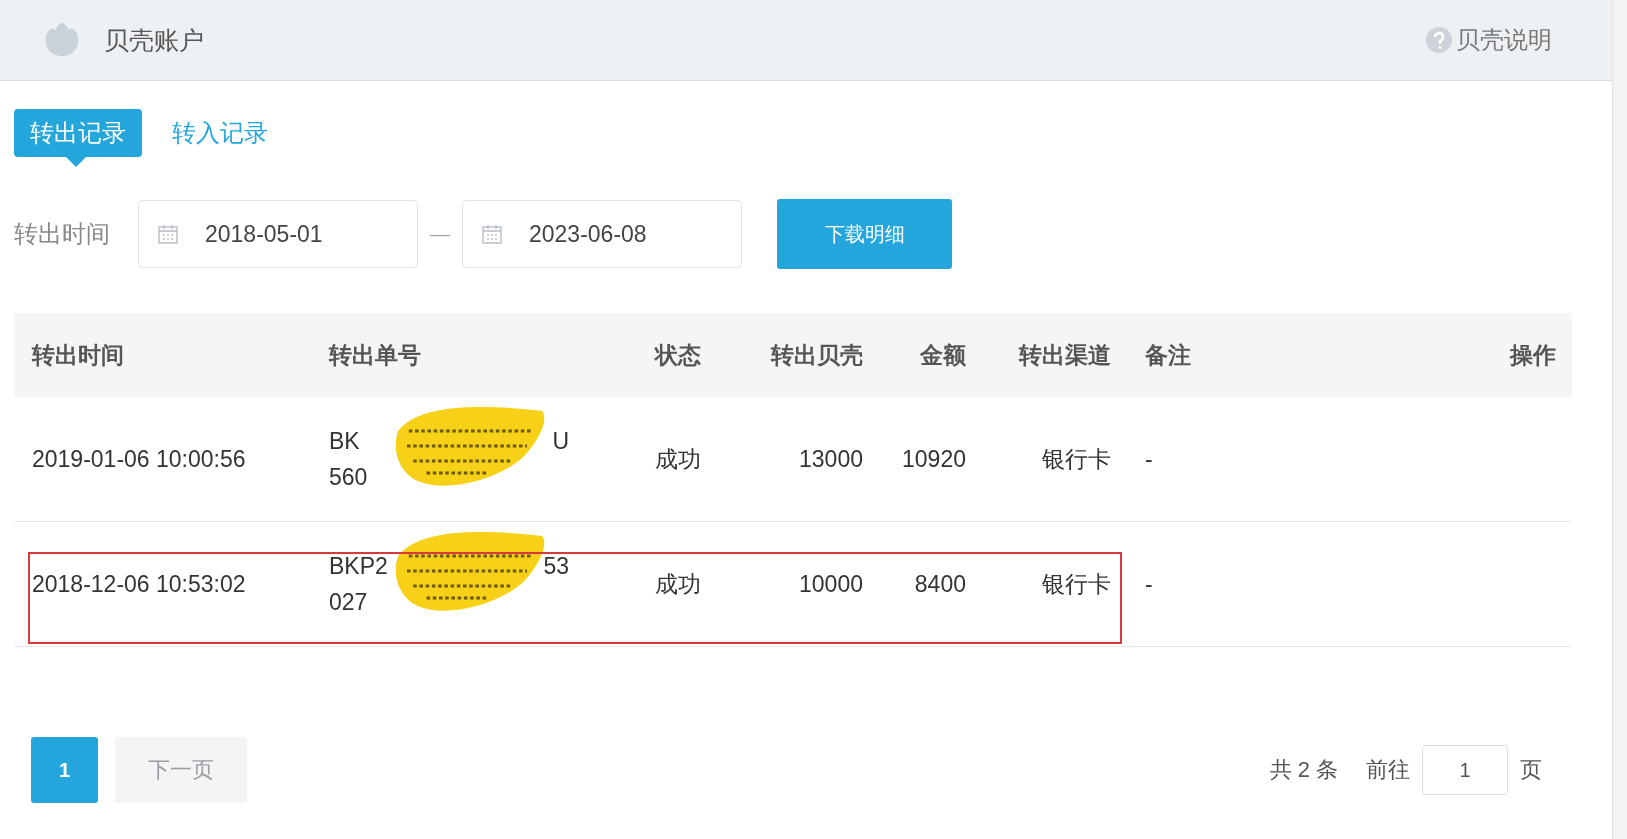 Image resolution: width=1627 pixels, height=839 pixels. Describe the element at coordinates (1532, 355) in the screenshot. I see `column-header: 操作` at that location.